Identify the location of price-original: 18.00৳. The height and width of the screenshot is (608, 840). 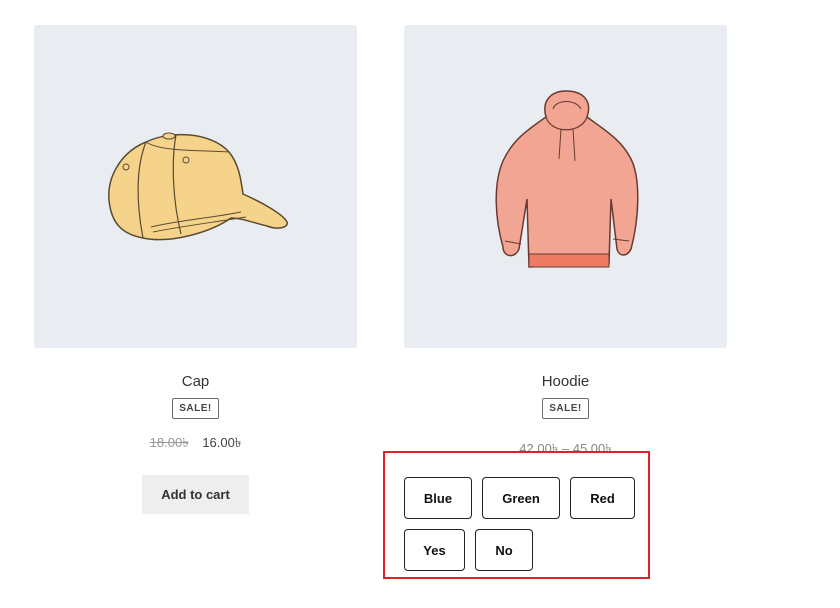
(169, 442).